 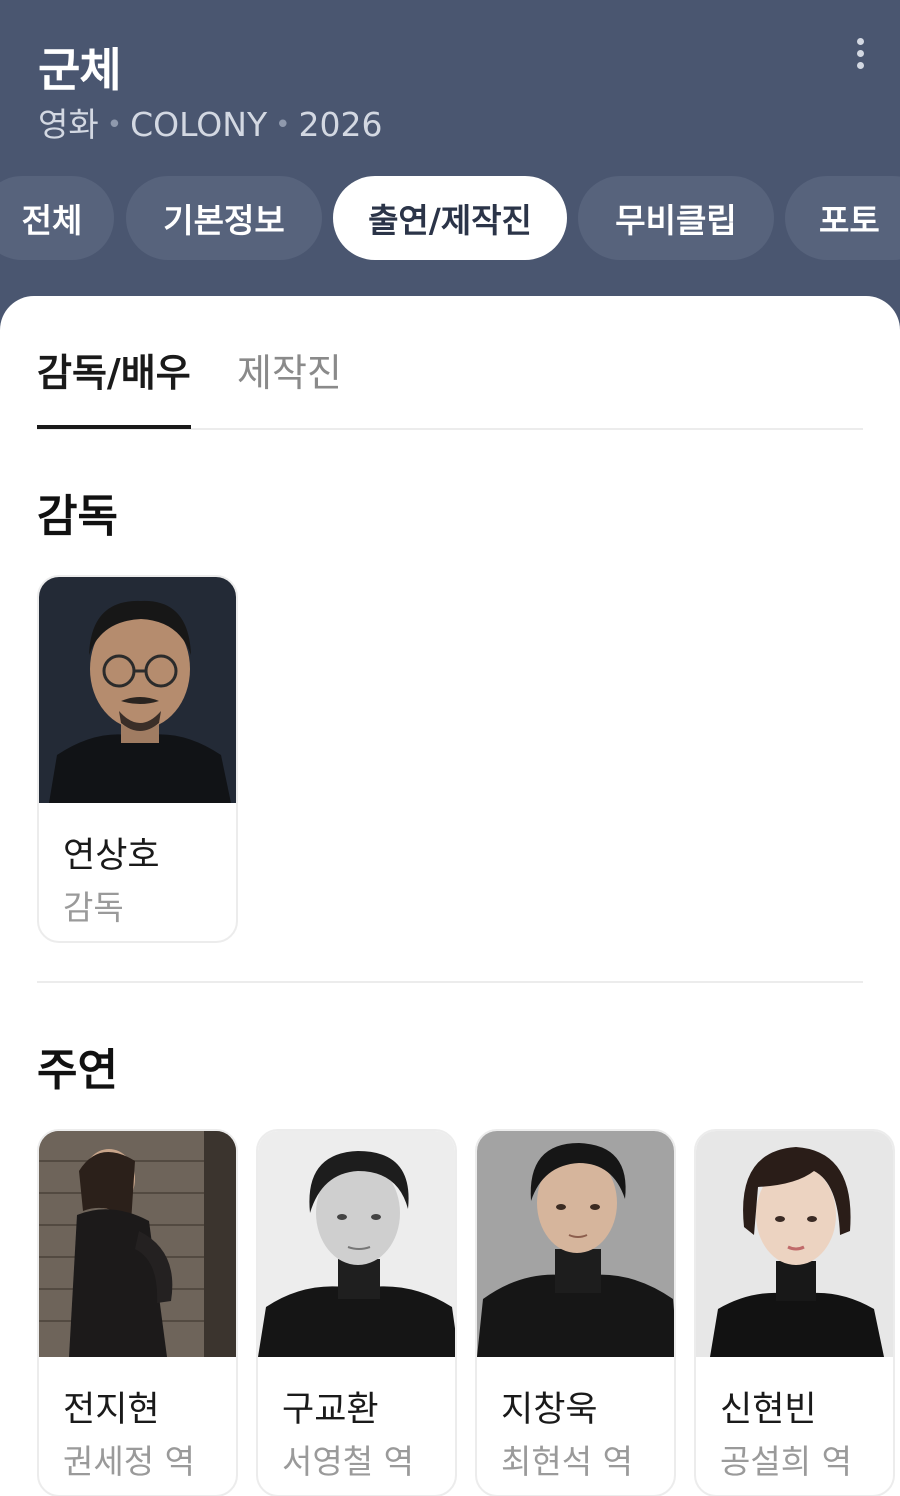 I want to click on meta-year: 2026, so click(x=340, y=124).